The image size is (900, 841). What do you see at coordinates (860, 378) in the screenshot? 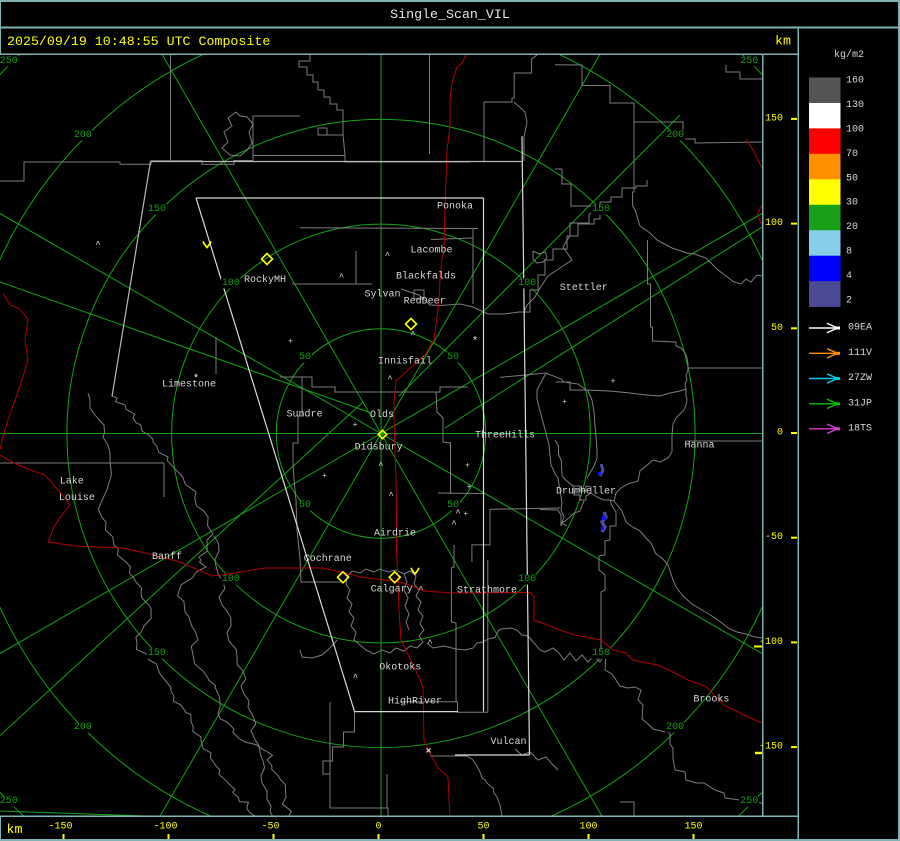
I see `svg-text: 27ZW` at bounding box center [860, 378].